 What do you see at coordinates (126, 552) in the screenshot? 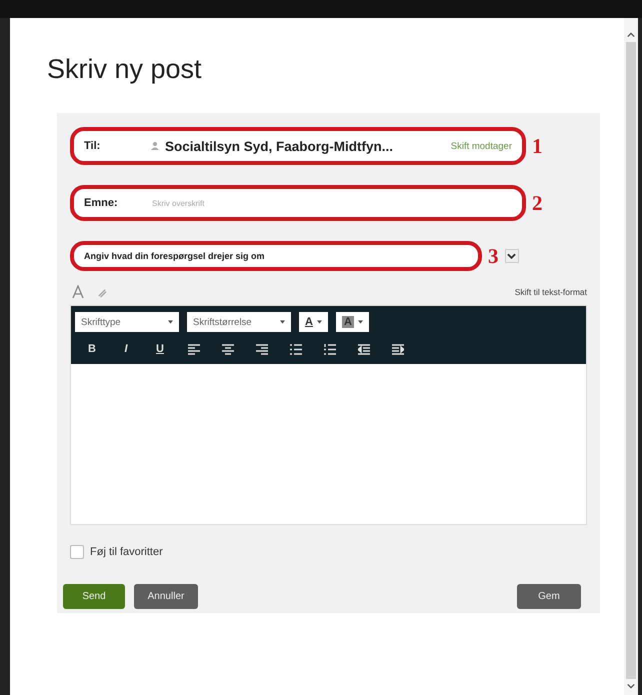
I see `checkbox-label: Føj til favoritter` at bounding box center [126, 552].